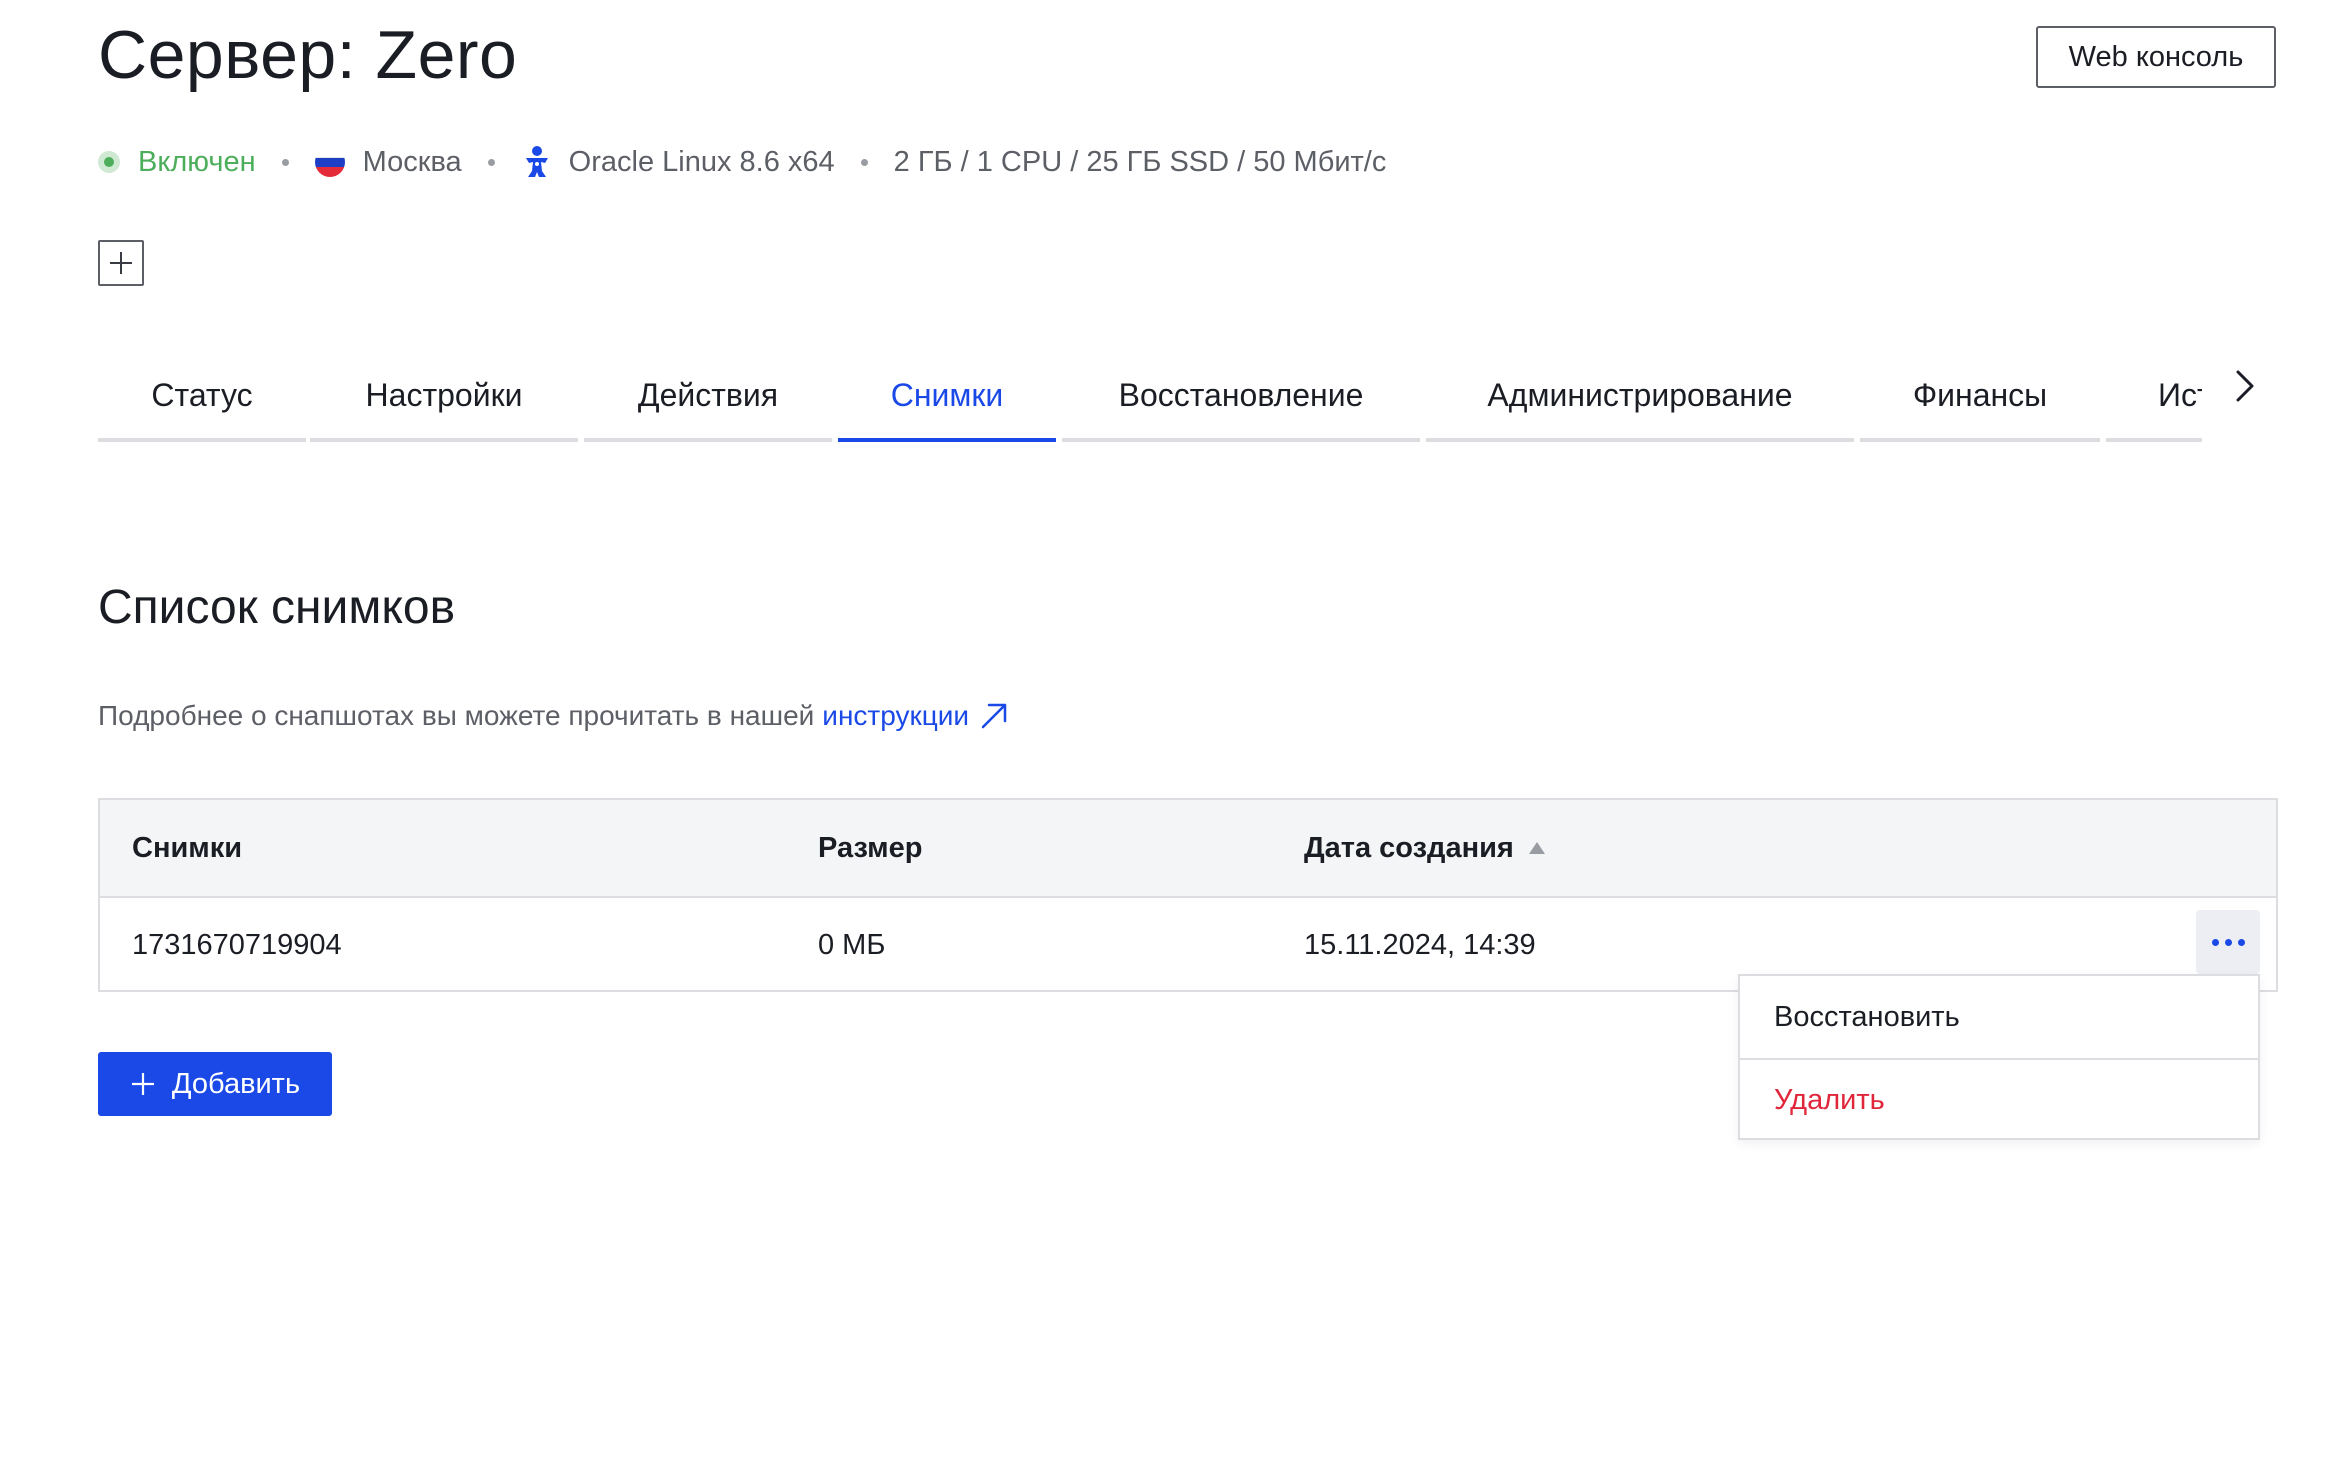 This screenshot has width=2330, height=1462. I want to click on chevron-right-icon, so click(2245, 386).